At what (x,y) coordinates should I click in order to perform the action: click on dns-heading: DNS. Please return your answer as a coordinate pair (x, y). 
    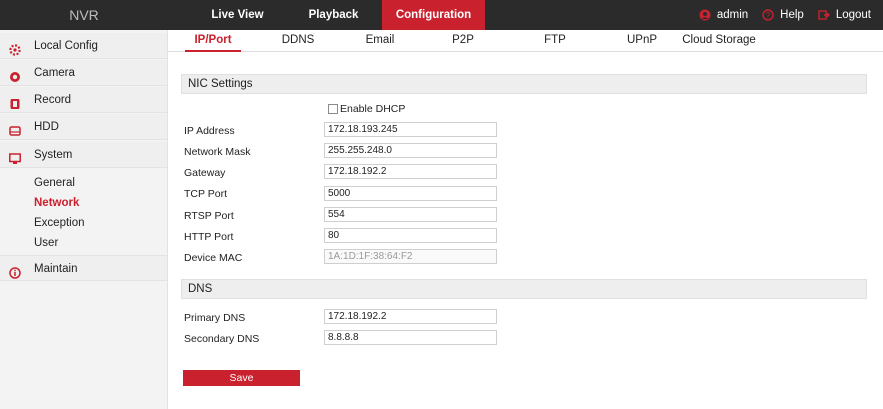
    Looking at the image, I should click on (524, 289).